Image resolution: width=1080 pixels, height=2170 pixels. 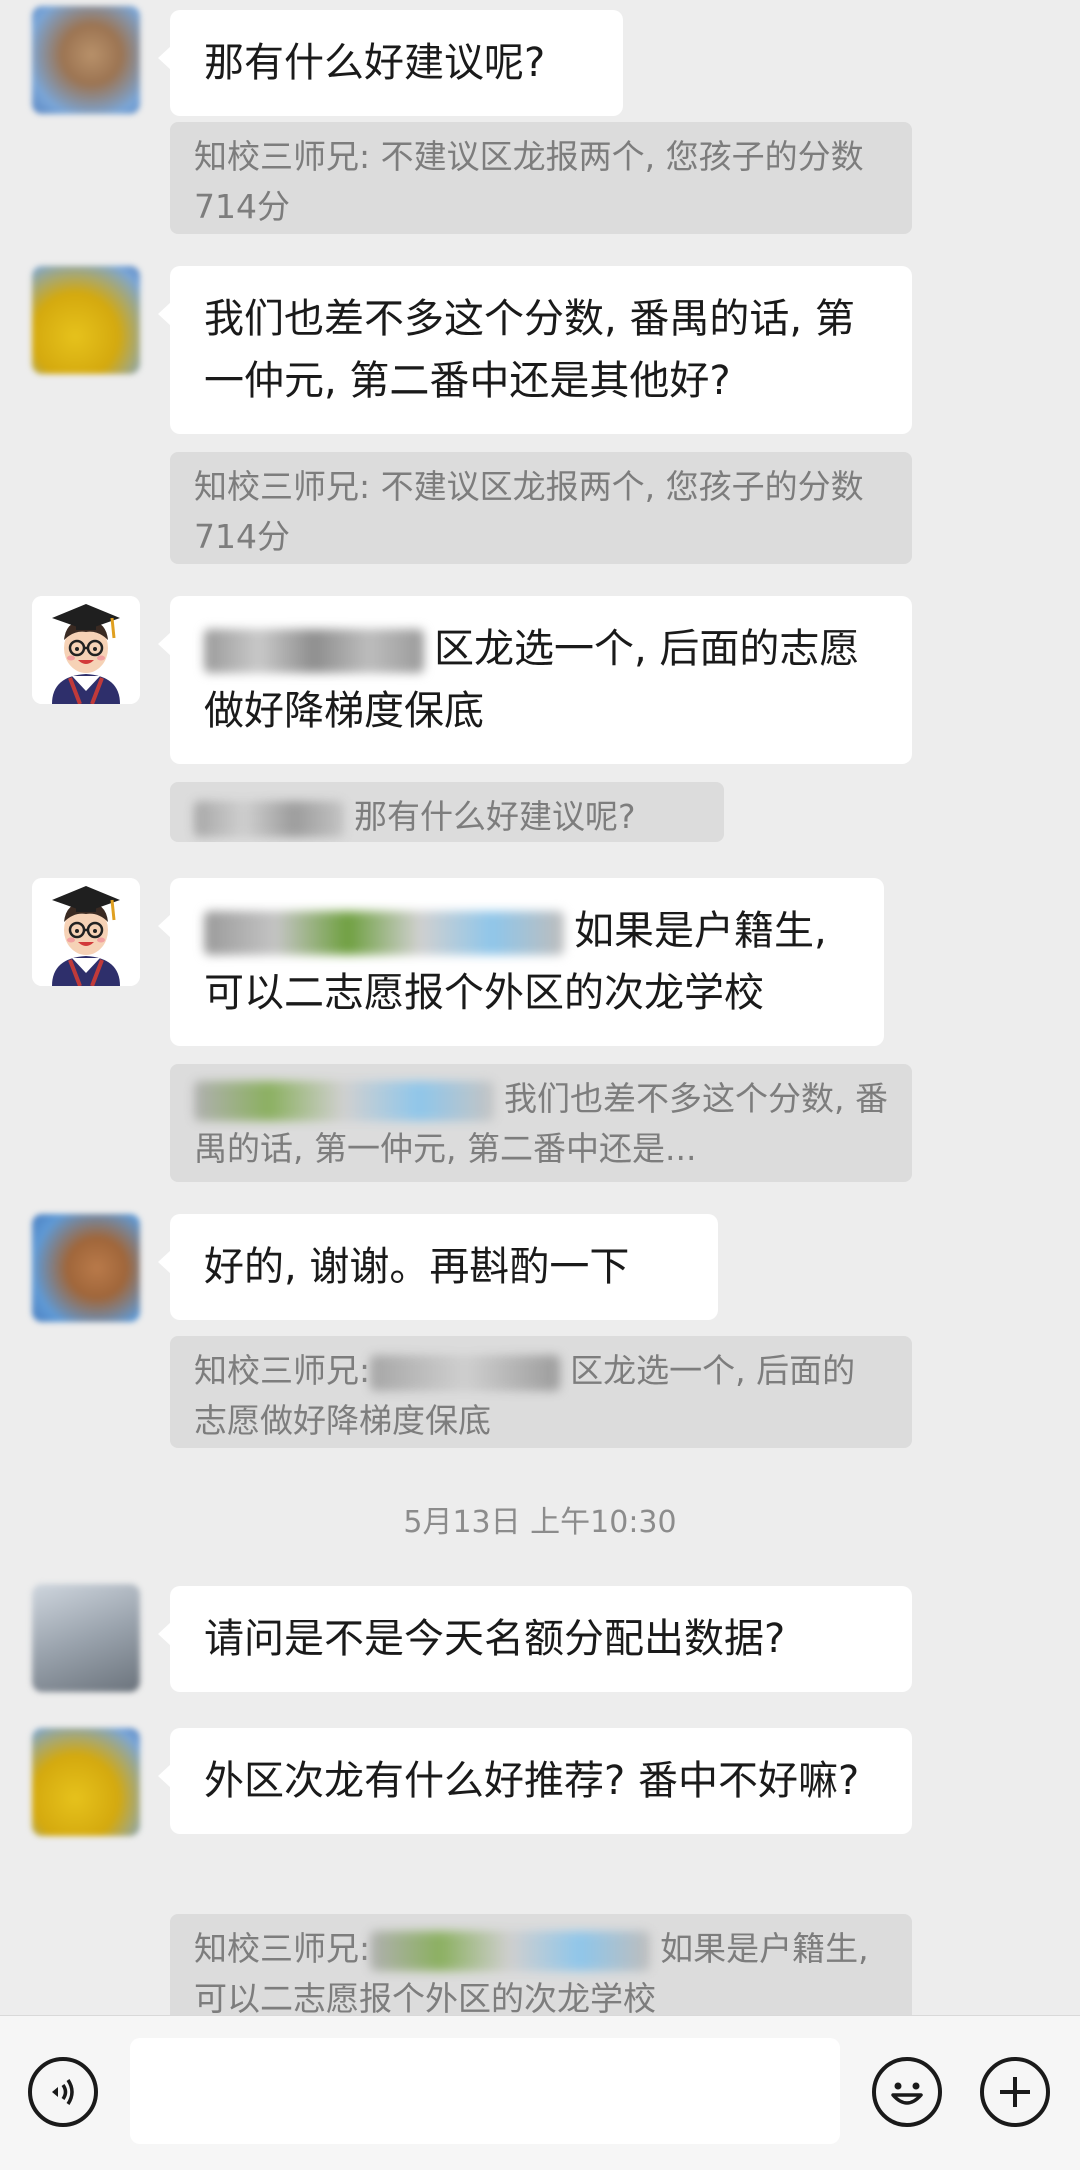 I want to click on voice-icon, so click(x=63, y=2092).